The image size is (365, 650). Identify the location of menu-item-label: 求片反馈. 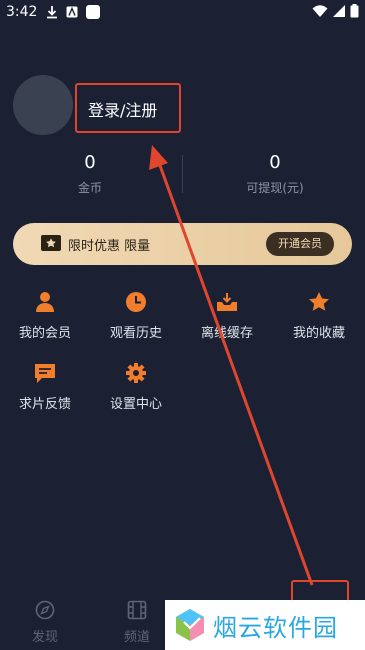
(44, 404).